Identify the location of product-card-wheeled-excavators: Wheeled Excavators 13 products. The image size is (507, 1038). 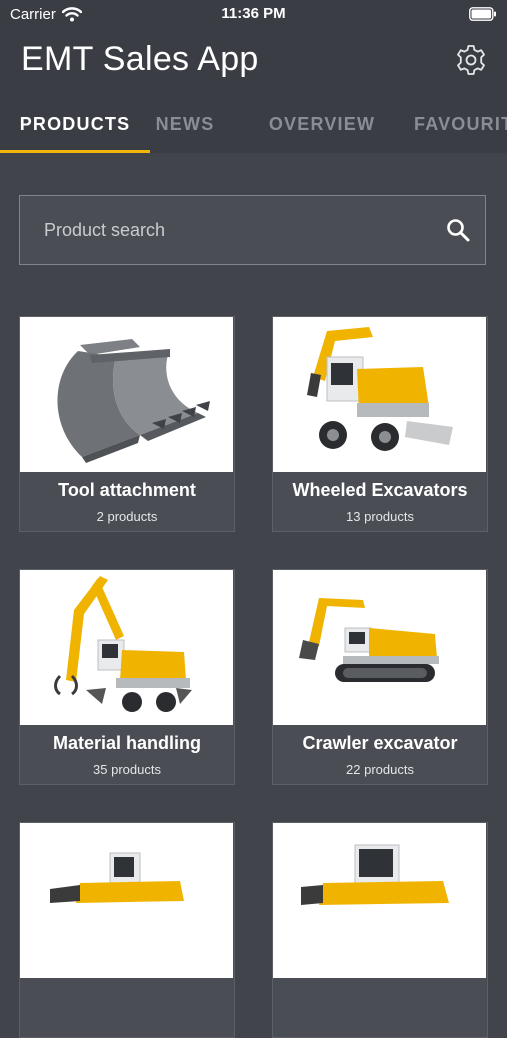
(380, 424).